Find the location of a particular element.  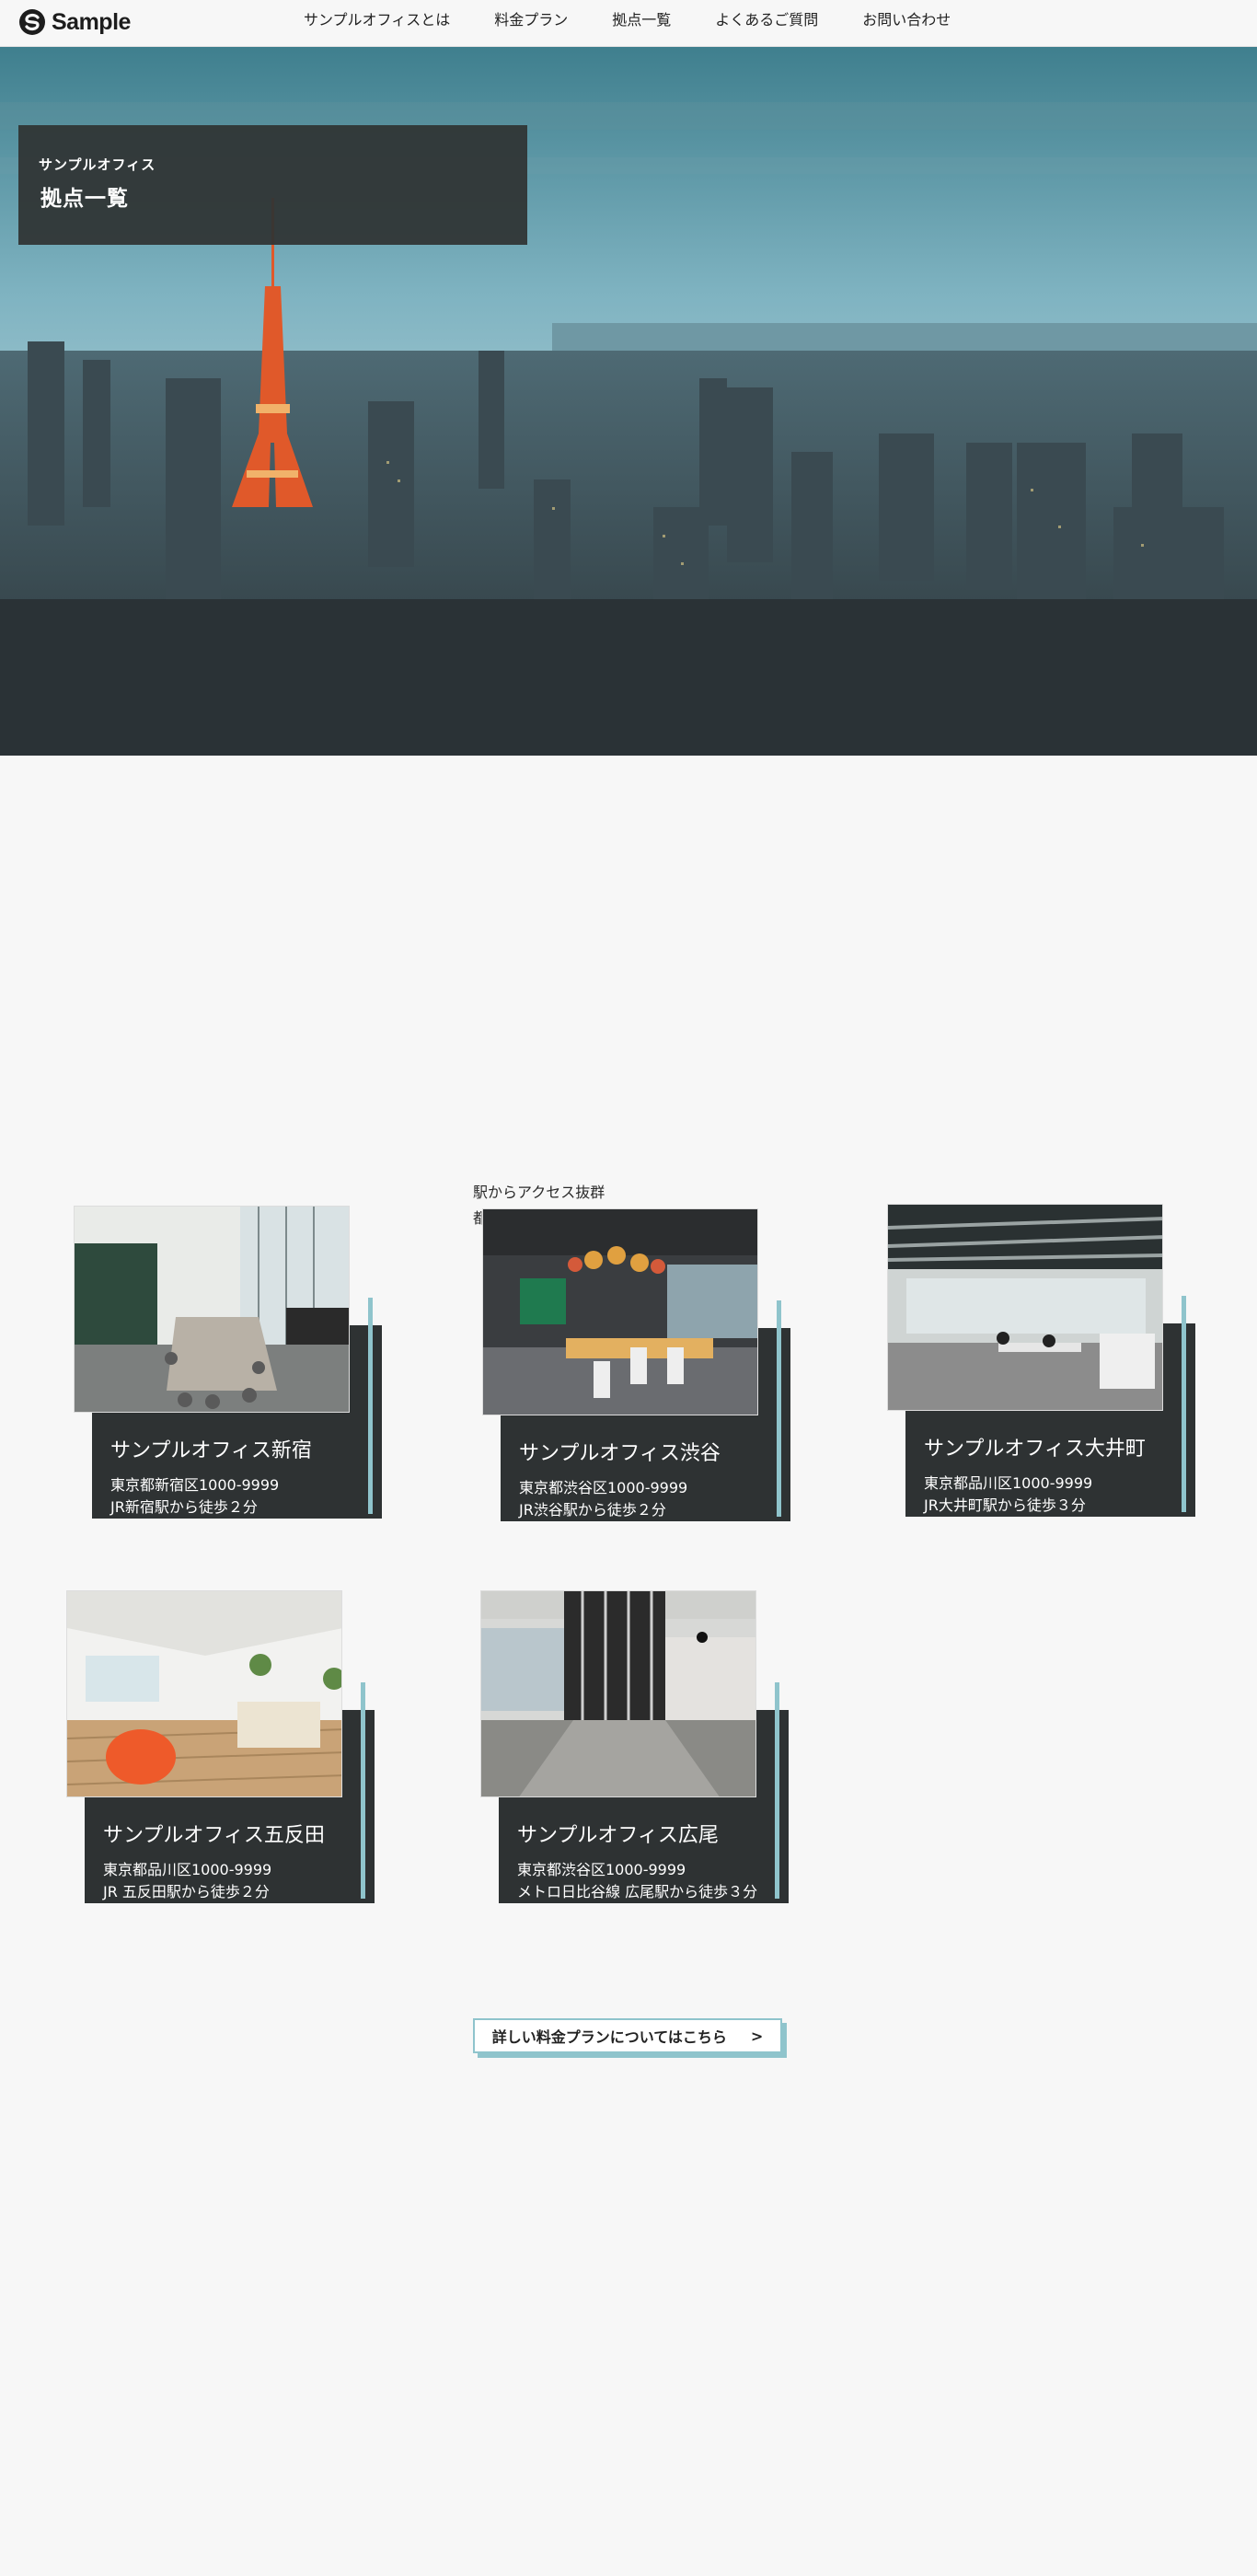

pricing-details-button: 詳しい料金プランについてはこちら > is located at coordinates (627, 2035).